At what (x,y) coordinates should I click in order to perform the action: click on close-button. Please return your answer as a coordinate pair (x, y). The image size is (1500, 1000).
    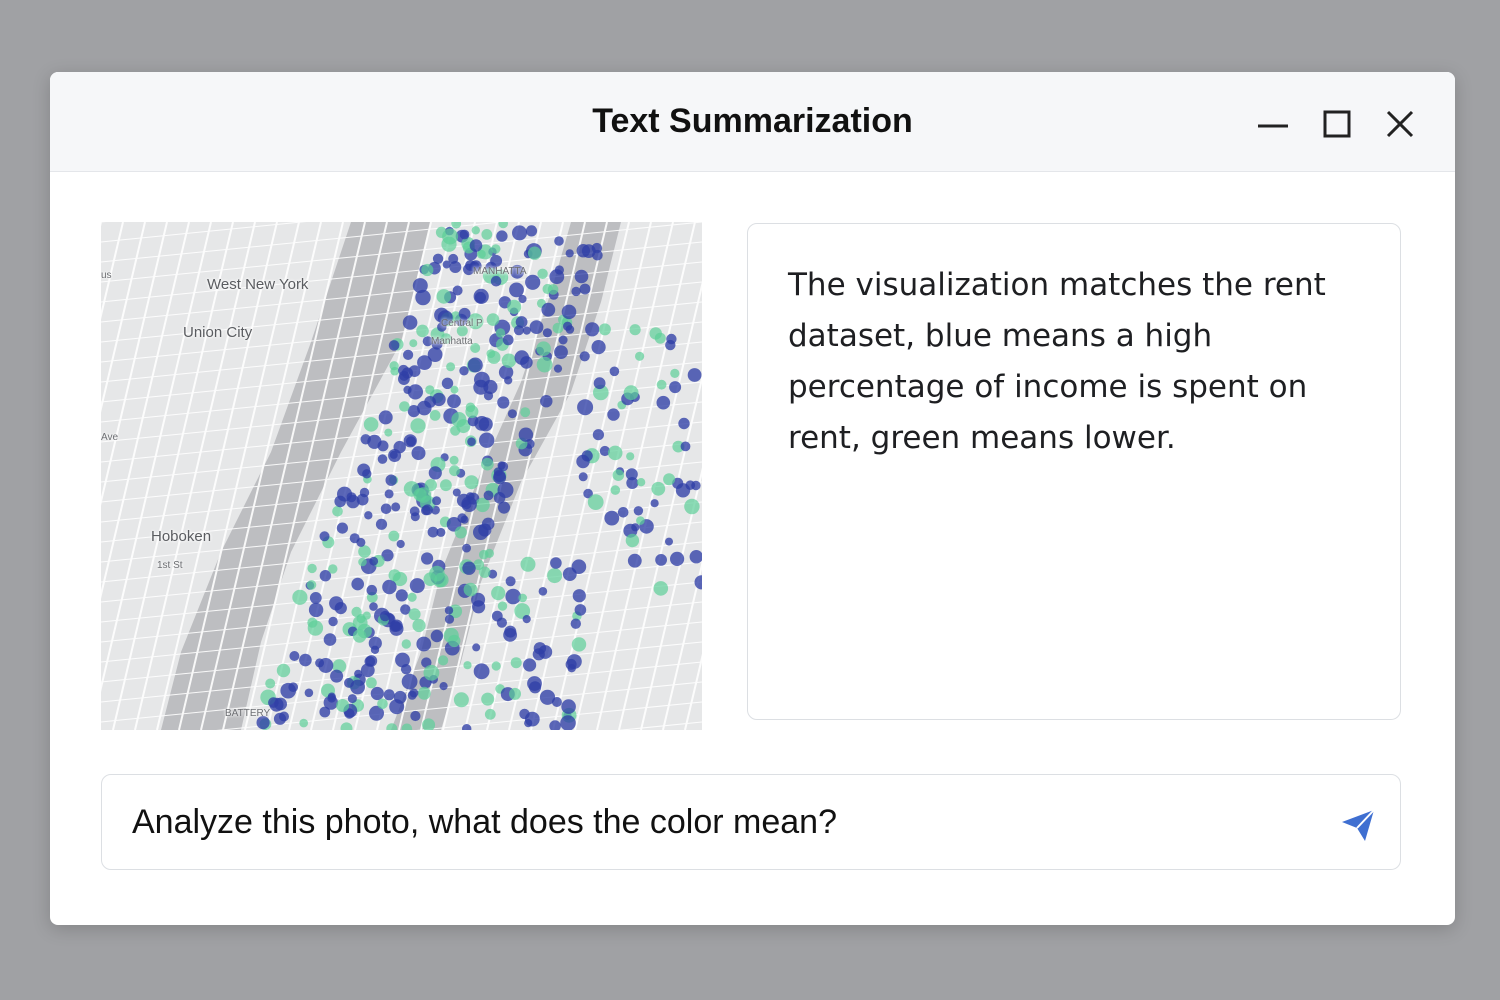
    Looking at the image, I should click on (1400, 125).